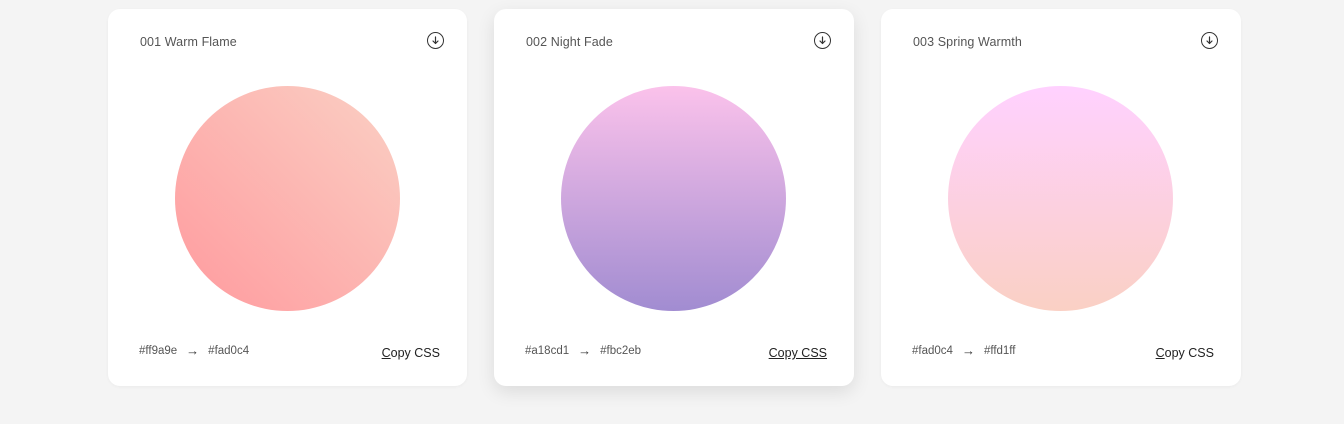  What do you see at coordinates (999, 350) in the screenshot?
I see `color-to-code: #ffd1ff` at bounding box center [999, 350].